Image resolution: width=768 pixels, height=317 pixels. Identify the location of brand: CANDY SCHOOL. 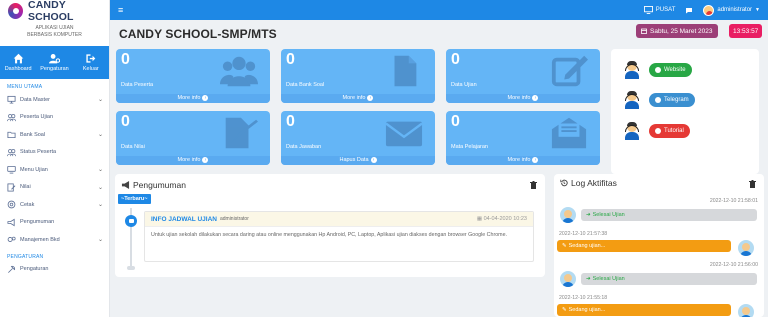
(54, 11).